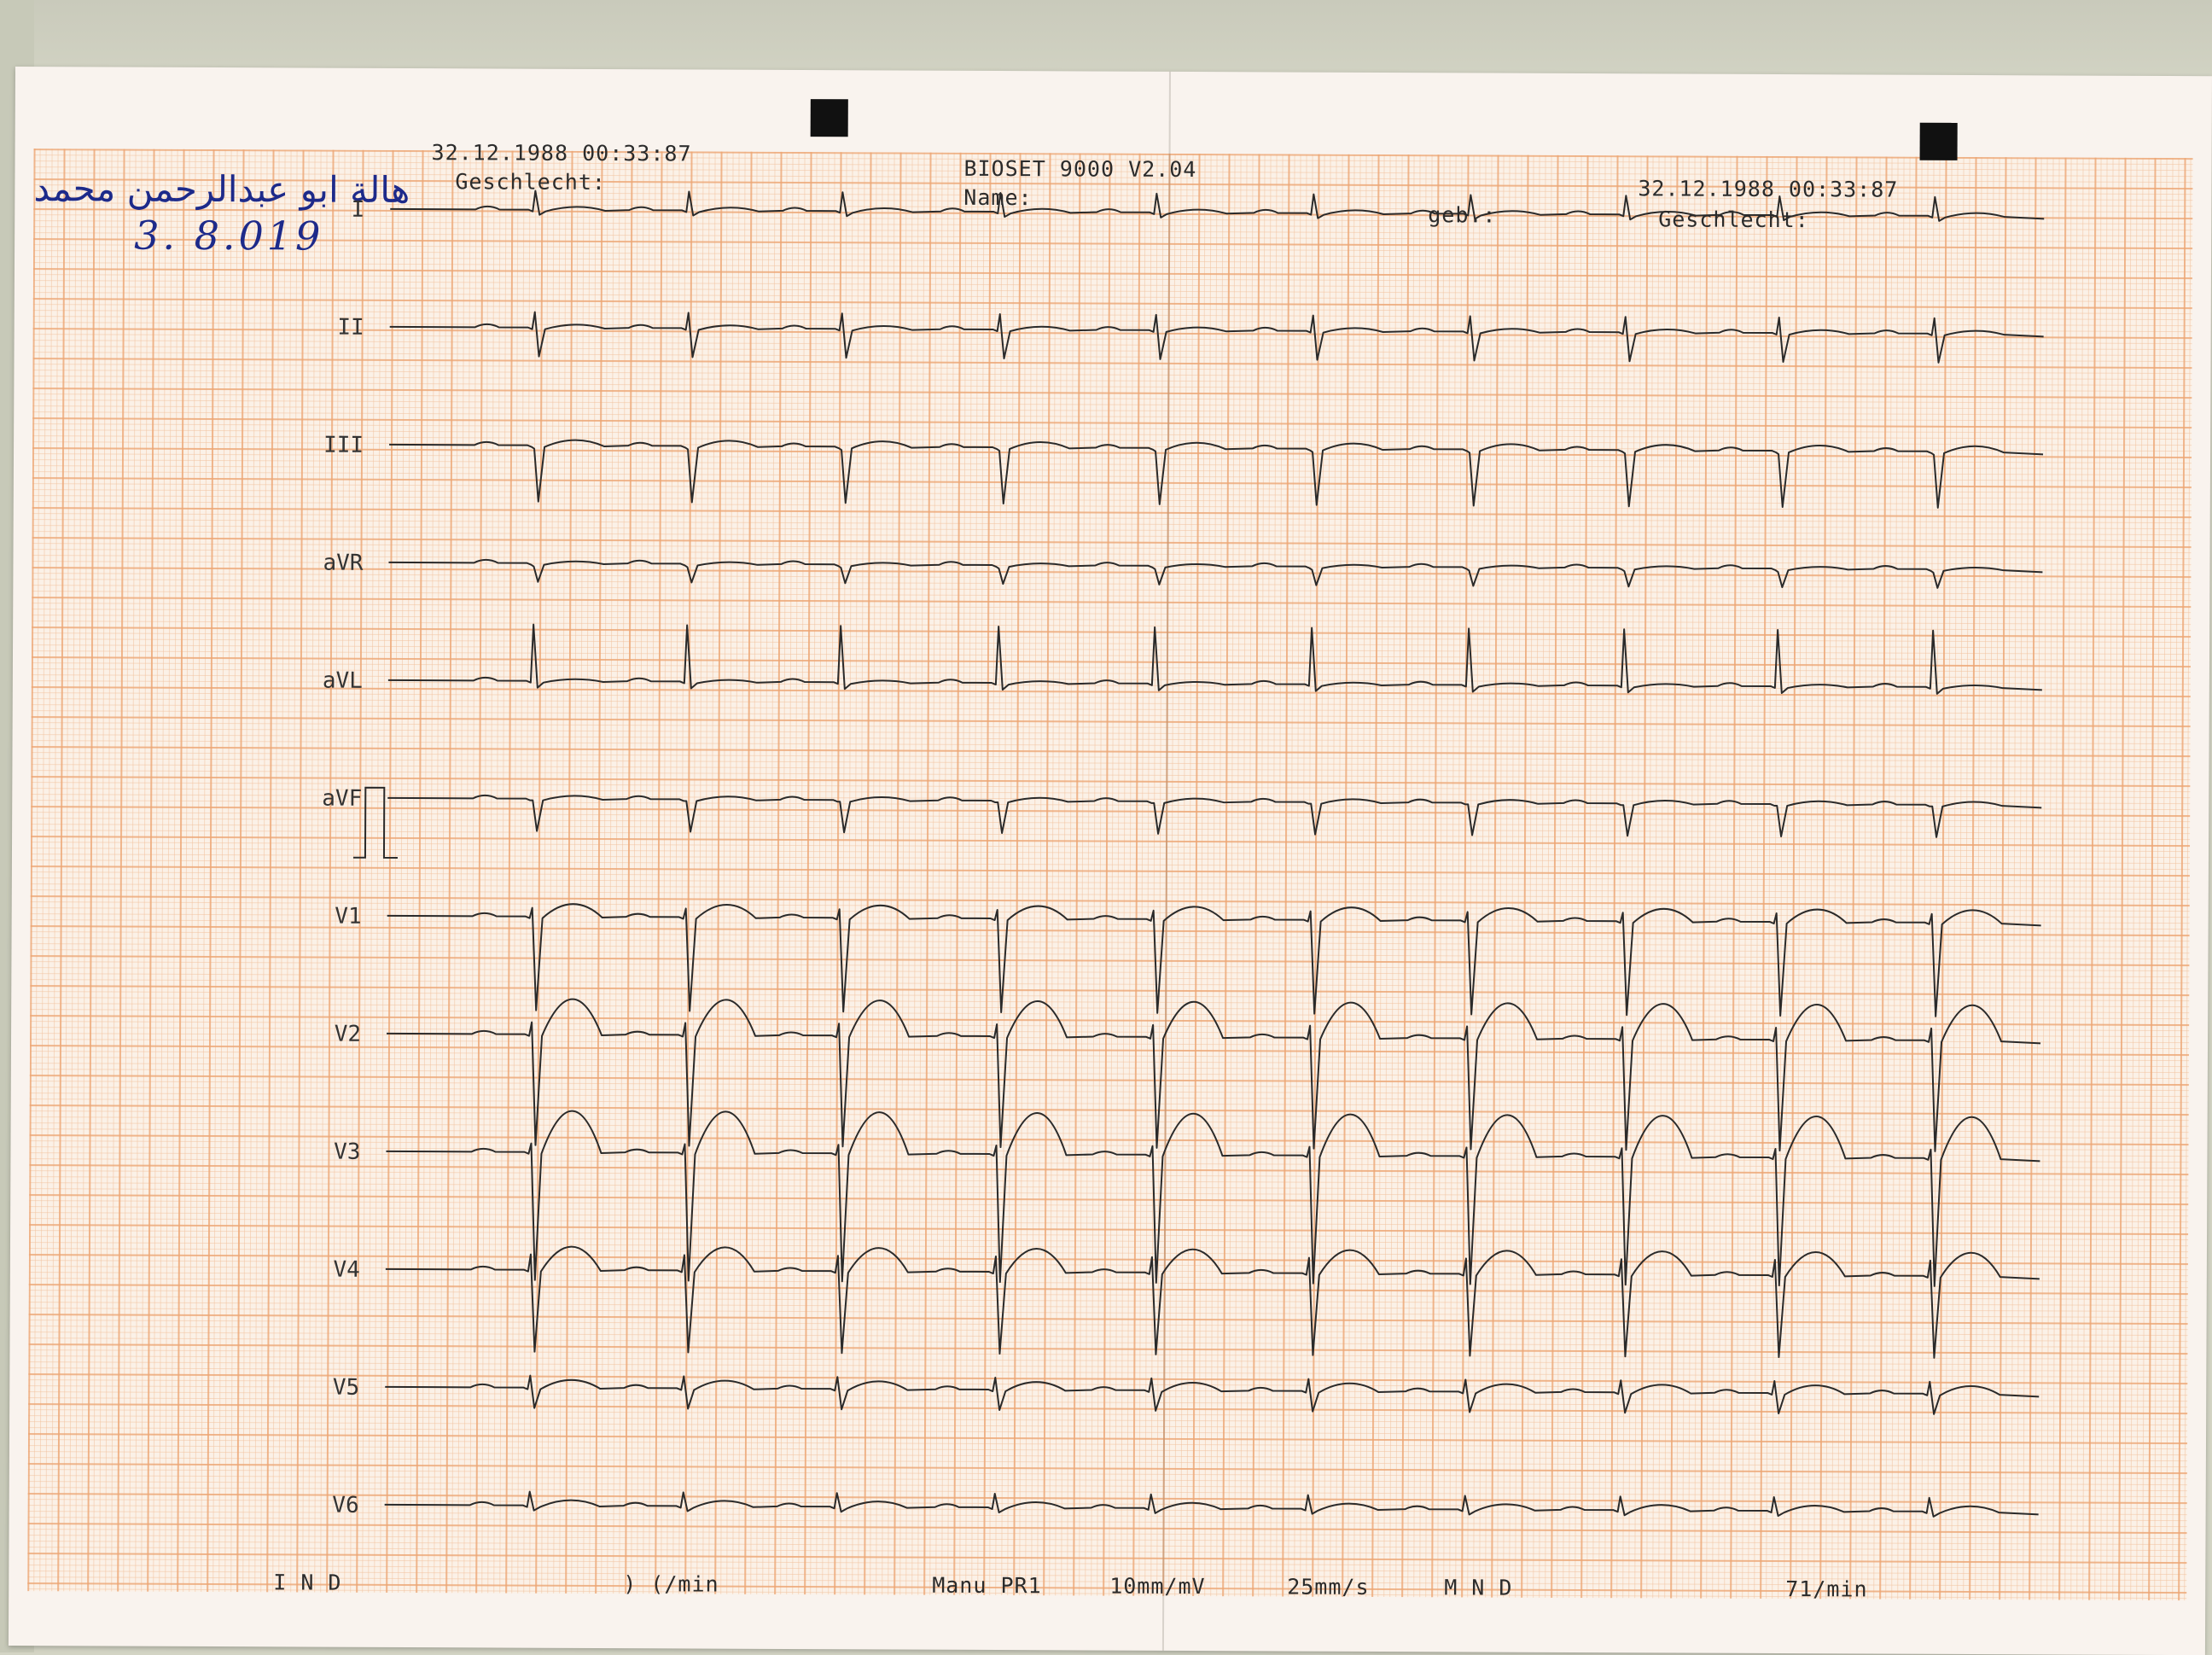  Describe the element at coordinates (1214, 960) in the screenshot. I see `trace-v1` at that location.